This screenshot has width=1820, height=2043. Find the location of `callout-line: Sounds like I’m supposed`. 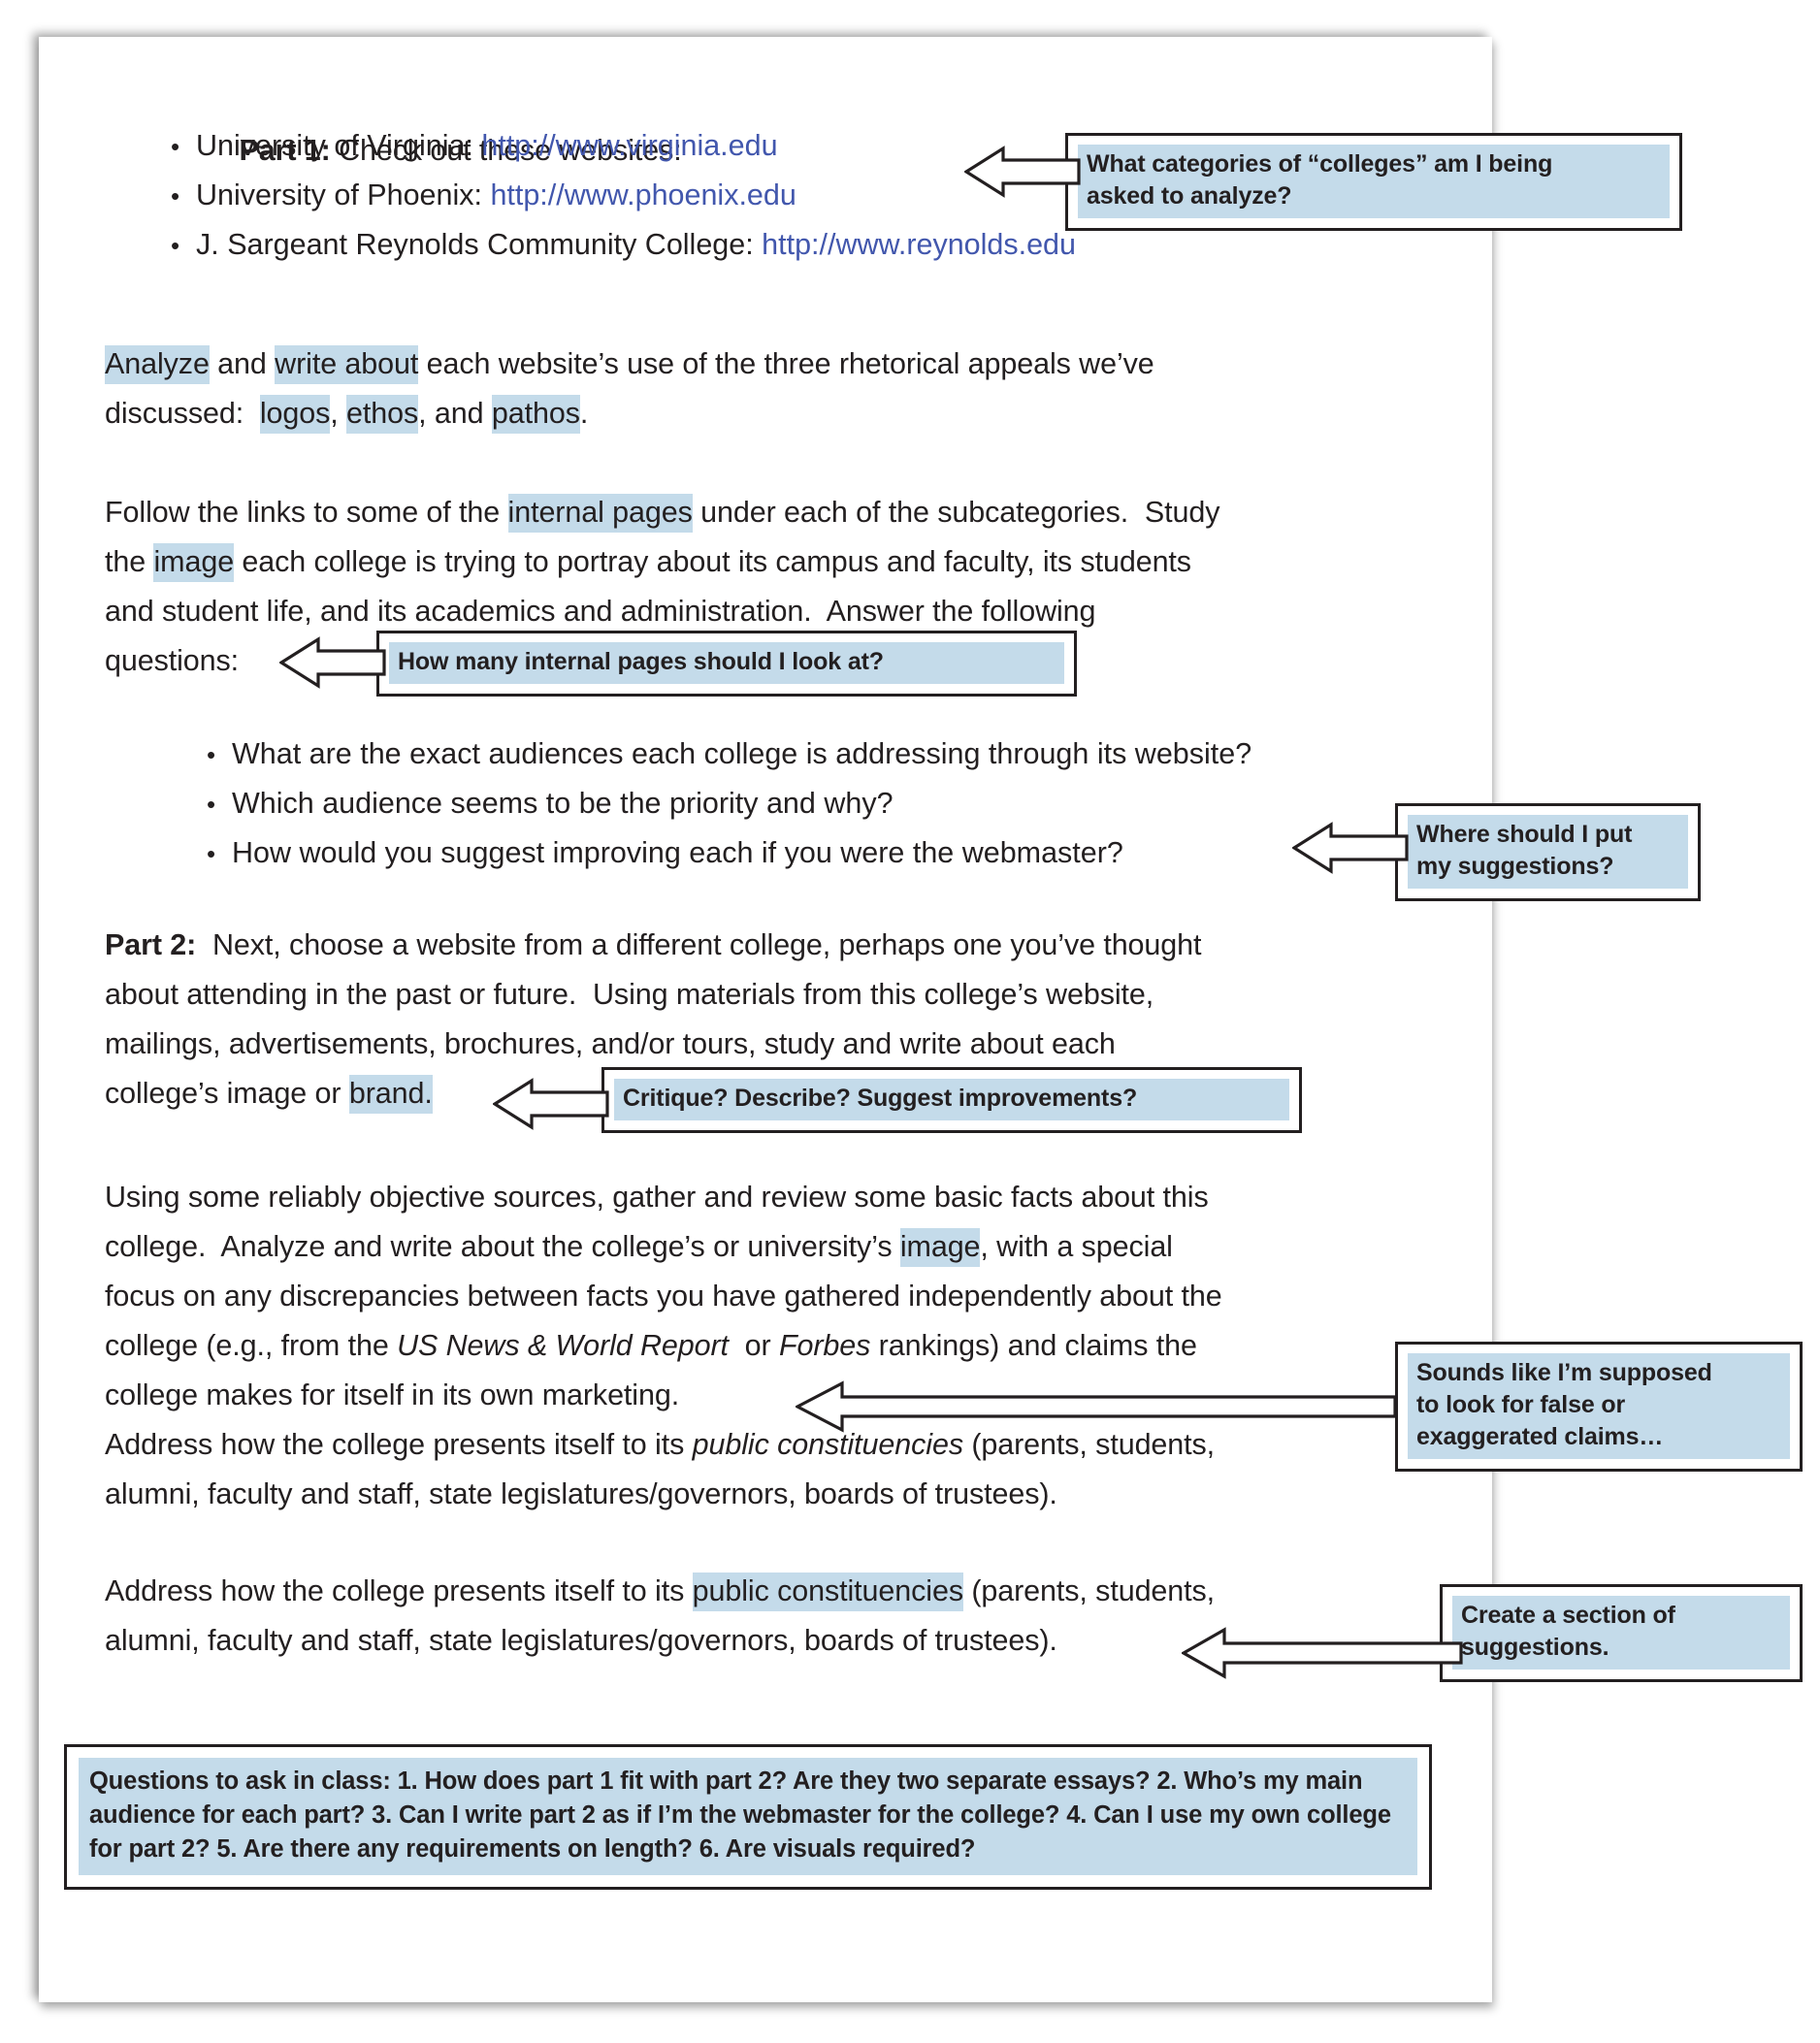

callout-line: Sounds like I’m supposed is located at coordinates (1564, 1372).